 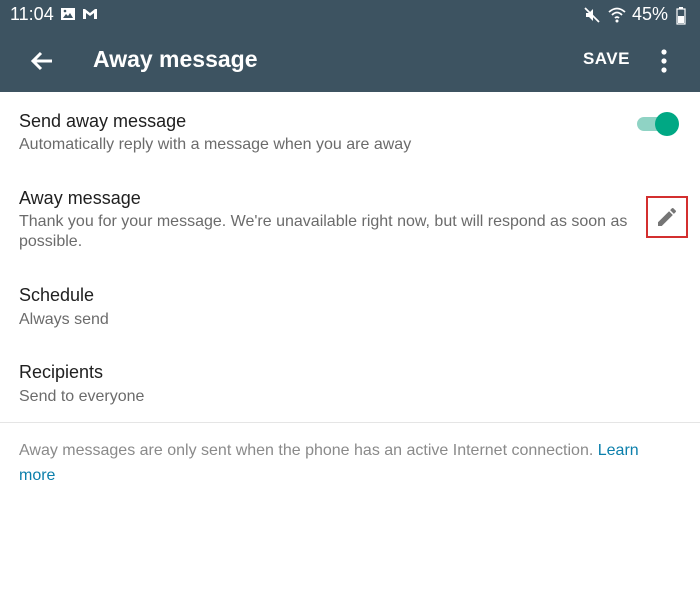 I want to click on divider, so click(x=350, y=422).